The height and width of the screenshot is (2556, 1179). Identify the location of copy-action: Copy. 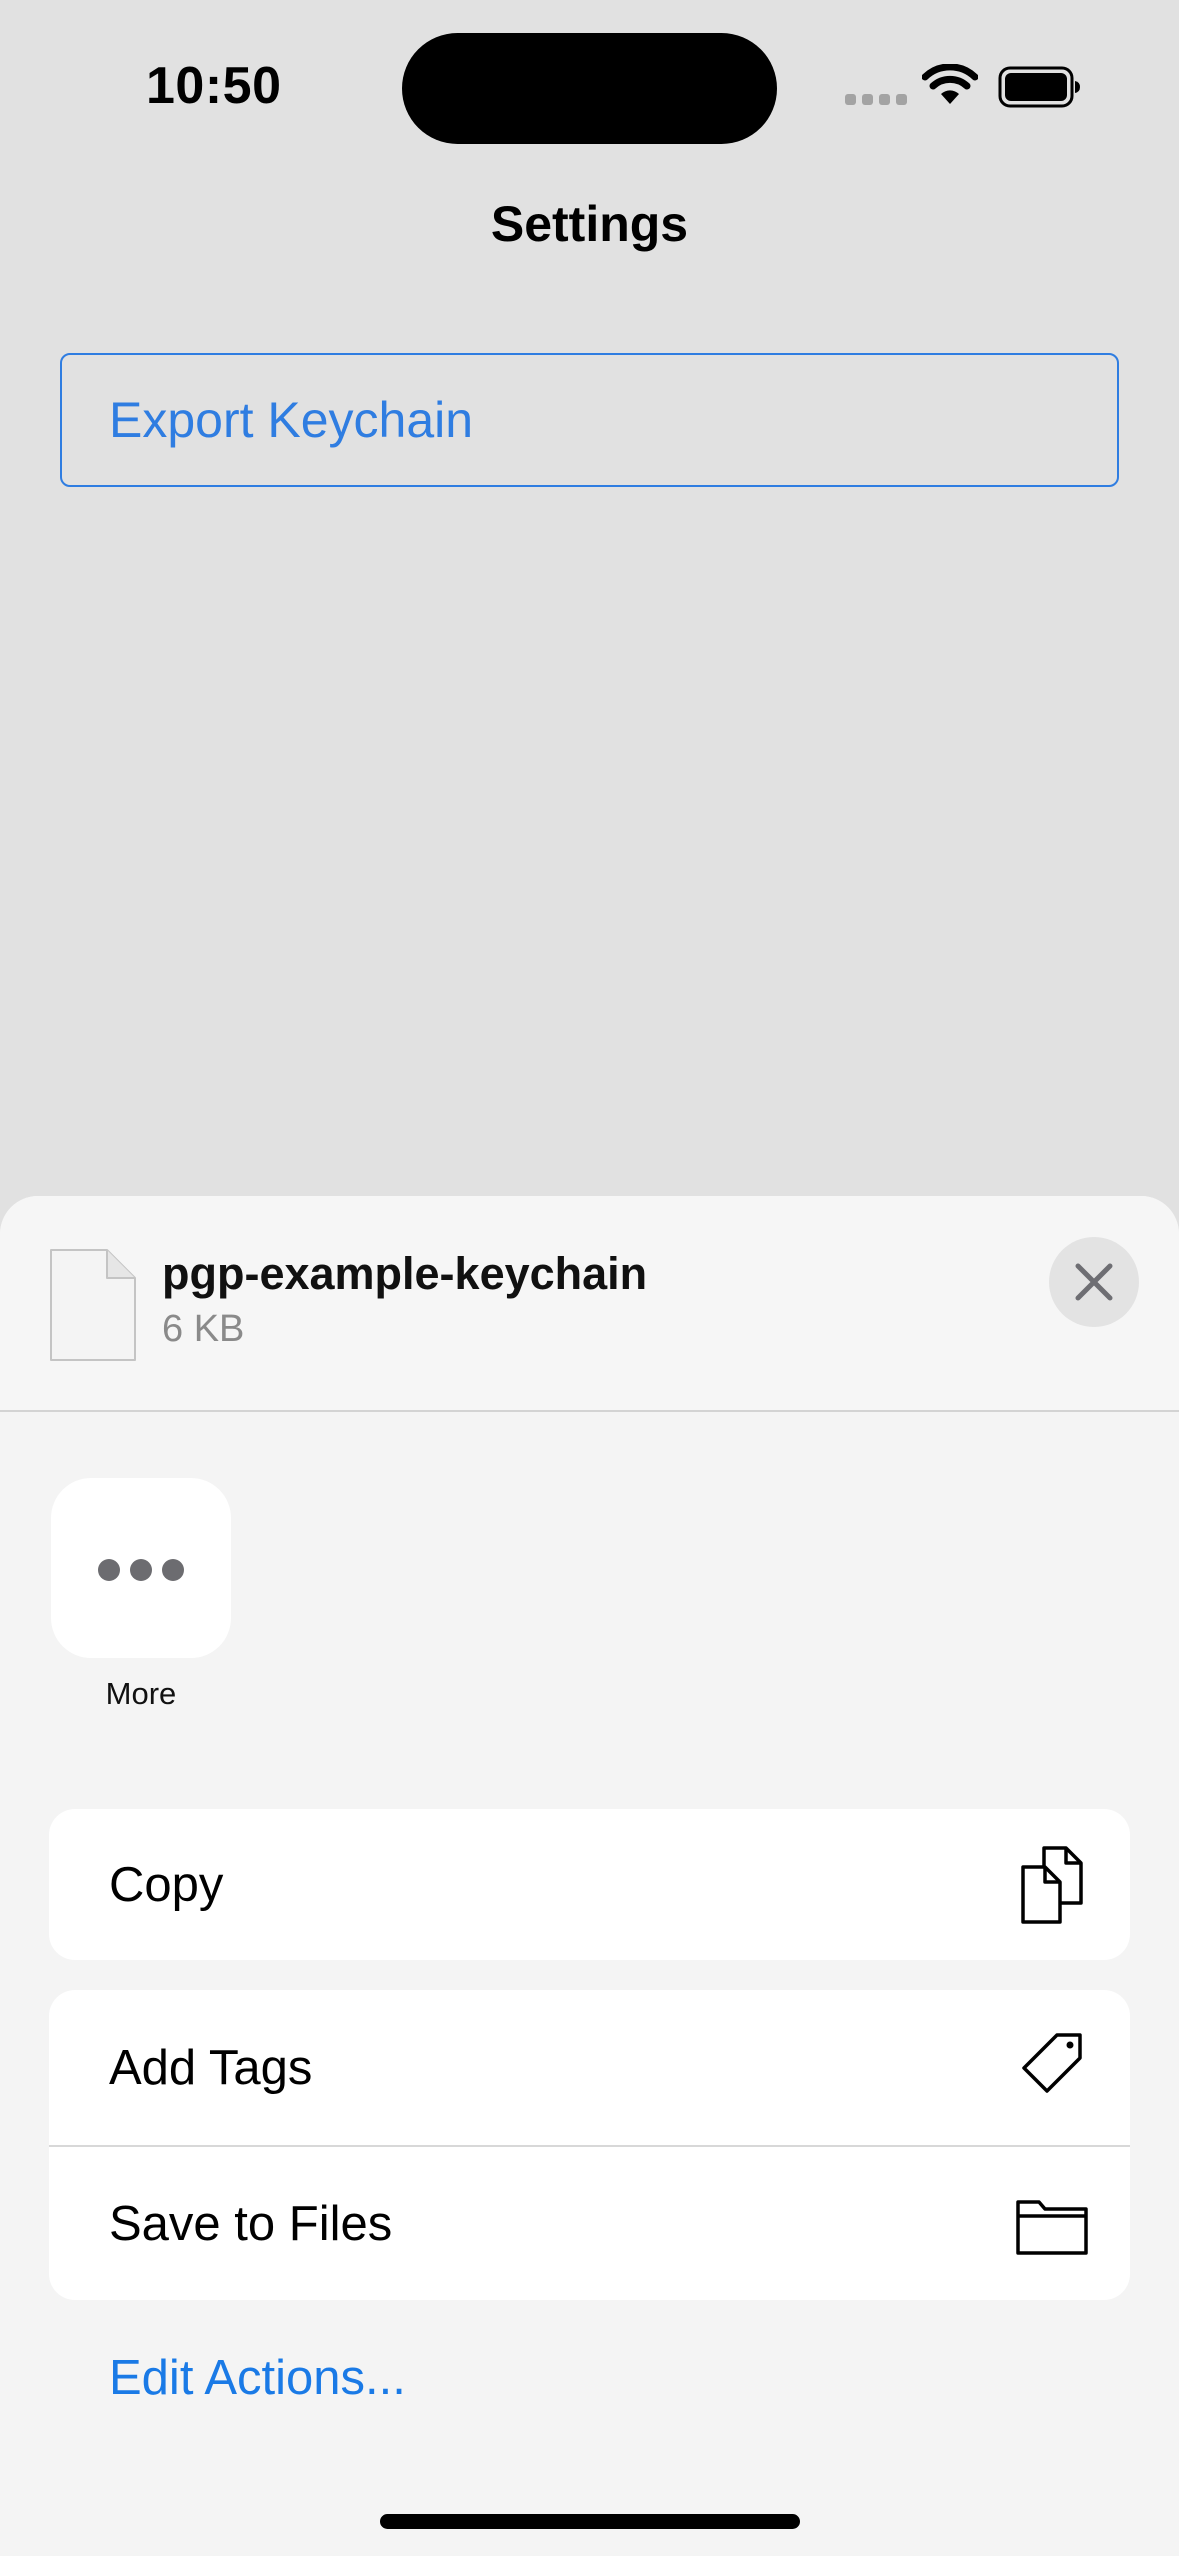
(589, 1884).